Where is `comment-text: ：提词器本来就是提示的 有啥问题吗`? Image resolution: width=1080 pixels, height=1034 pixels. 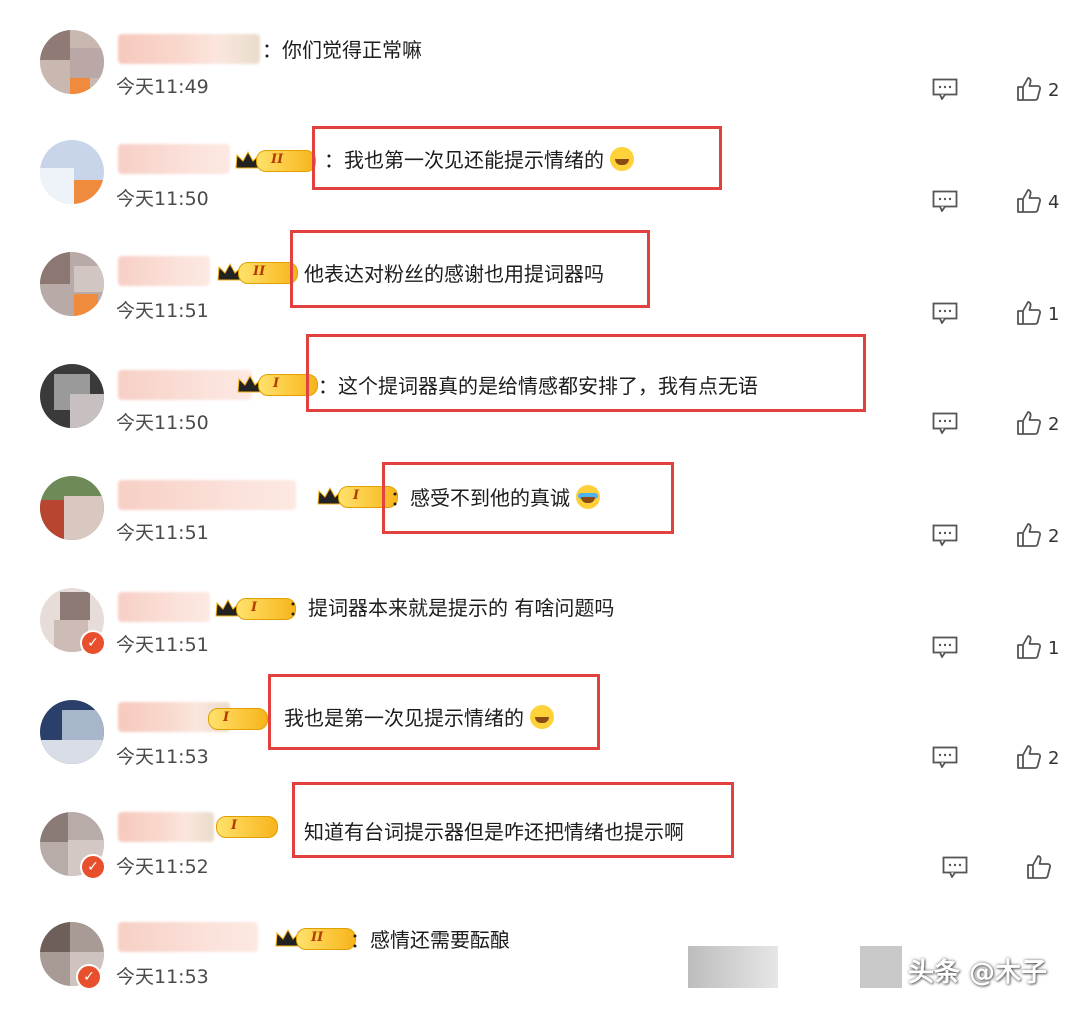 comment-text: ：提词器本来就是提示的 有啥问题吗 is located at coordinates (451, 608).